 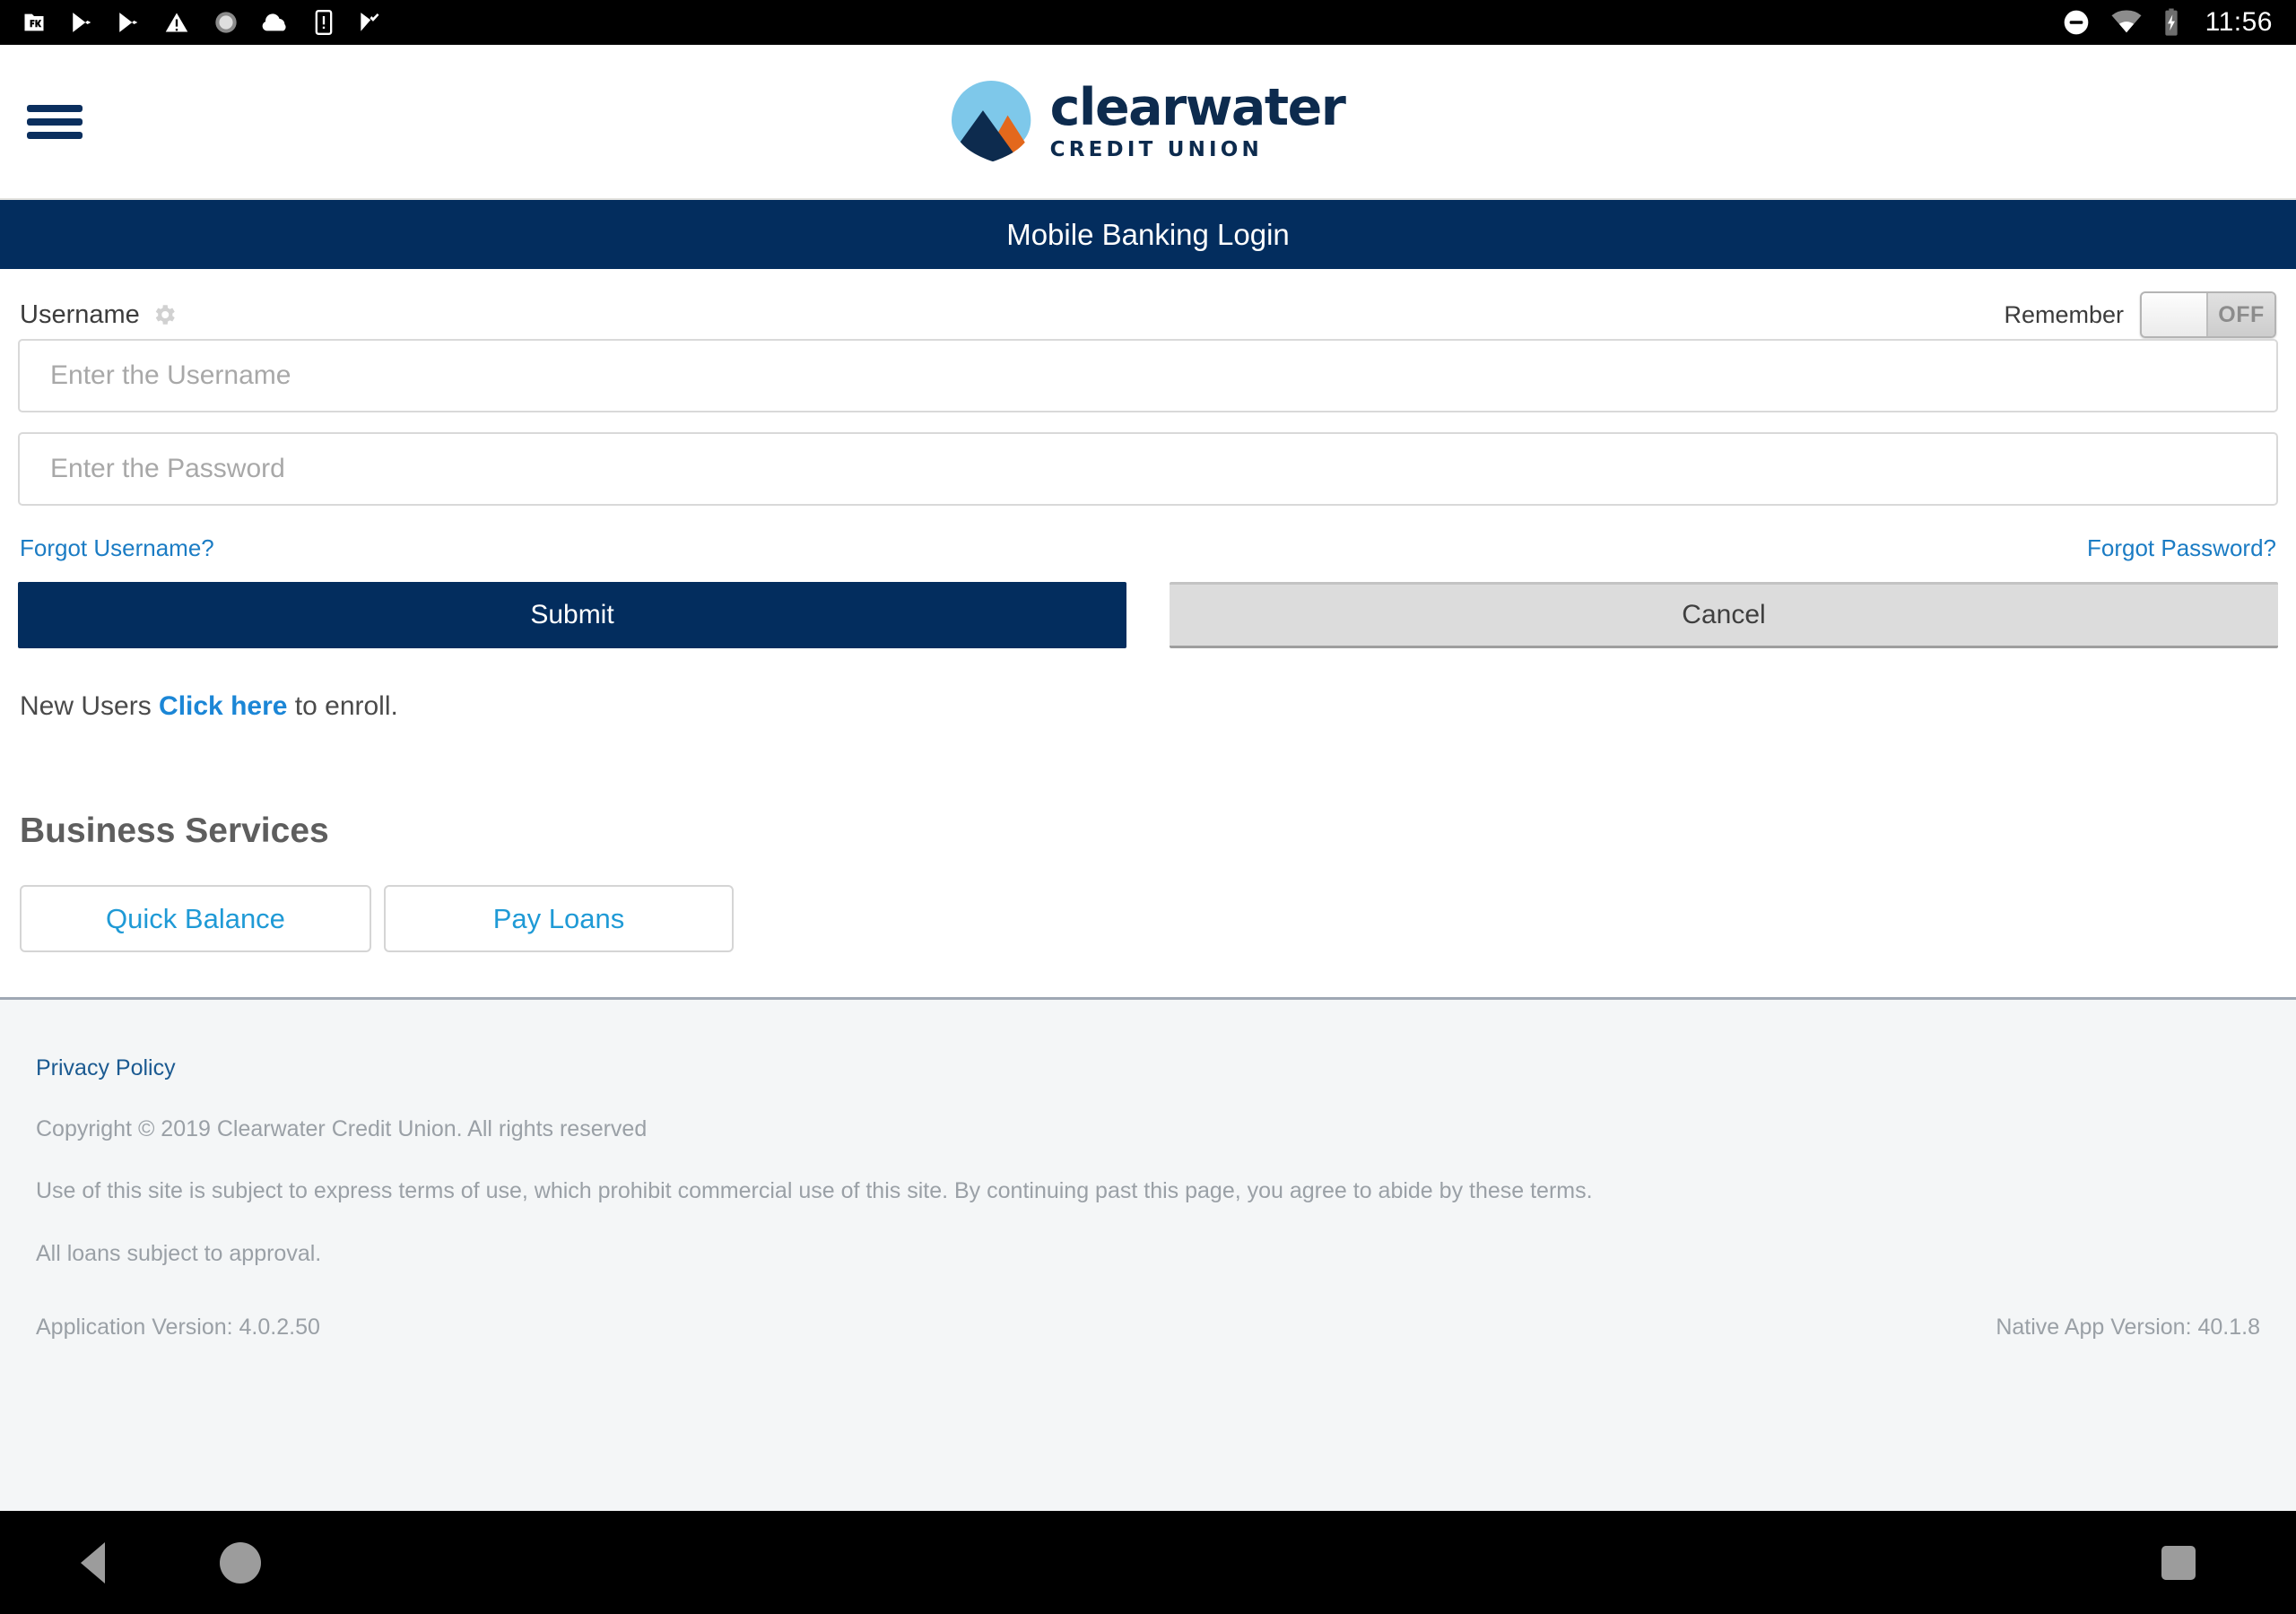 What do you see at coordinates (368, 22) in the screenshot?
I see `check-flag-icon` at bounding box center [368, 22].